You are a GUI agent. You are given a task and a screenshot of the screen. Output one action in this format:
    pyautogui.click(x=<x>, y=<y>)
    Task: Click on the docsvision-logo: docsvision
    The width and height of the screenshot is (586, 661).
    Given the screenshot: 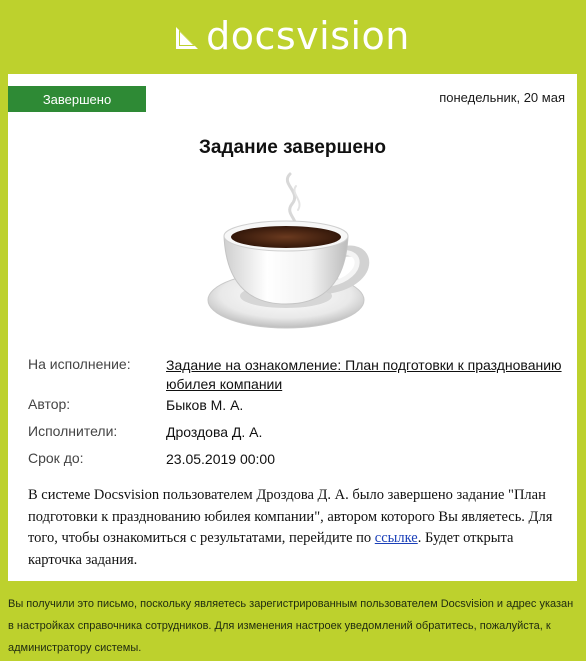 What is the action you would take?
    pyautogui.click(x=293, y=36)
    